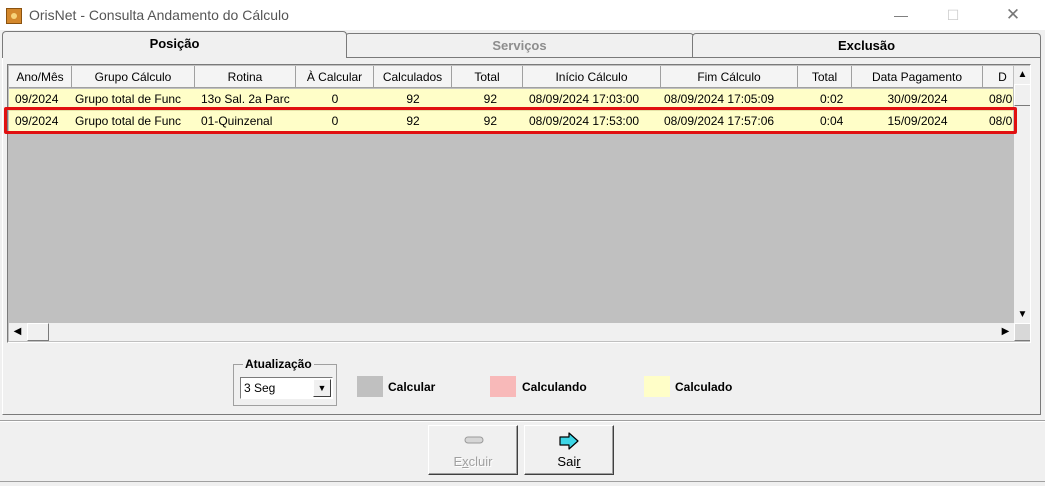  Describe the element at coordinates (473, 461) in the screenshot. I see `excluir-label: Excluir` at that location.